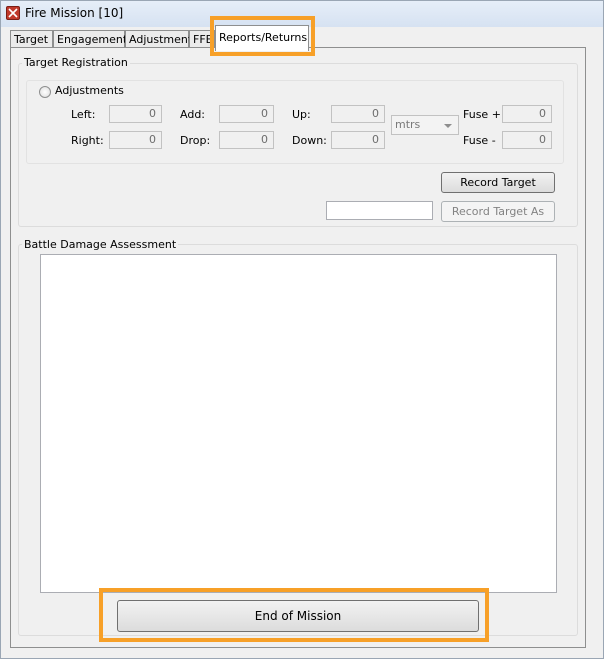  I want to click on right-field: 0, so click(135, 140).